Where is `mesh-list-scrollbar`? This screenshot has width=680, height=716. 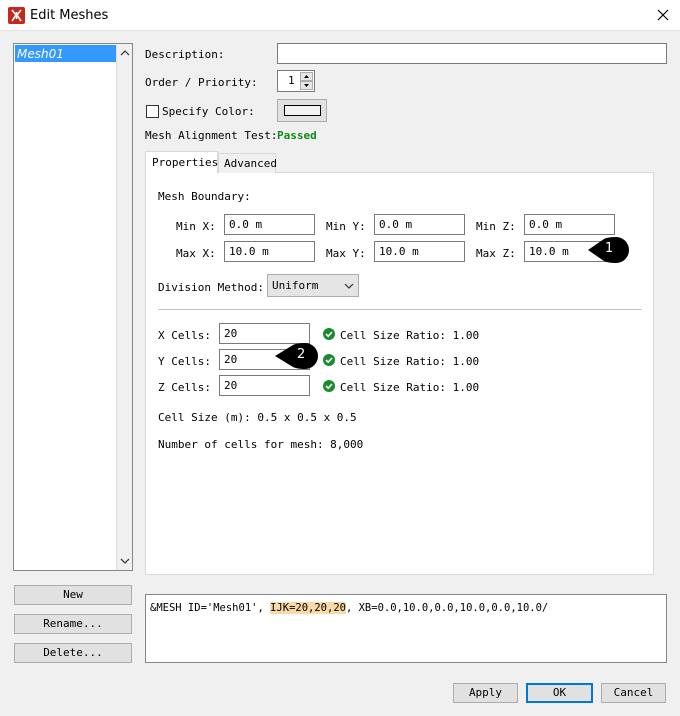
mesh-list-scrollbar is located at coordinates (124, 307).